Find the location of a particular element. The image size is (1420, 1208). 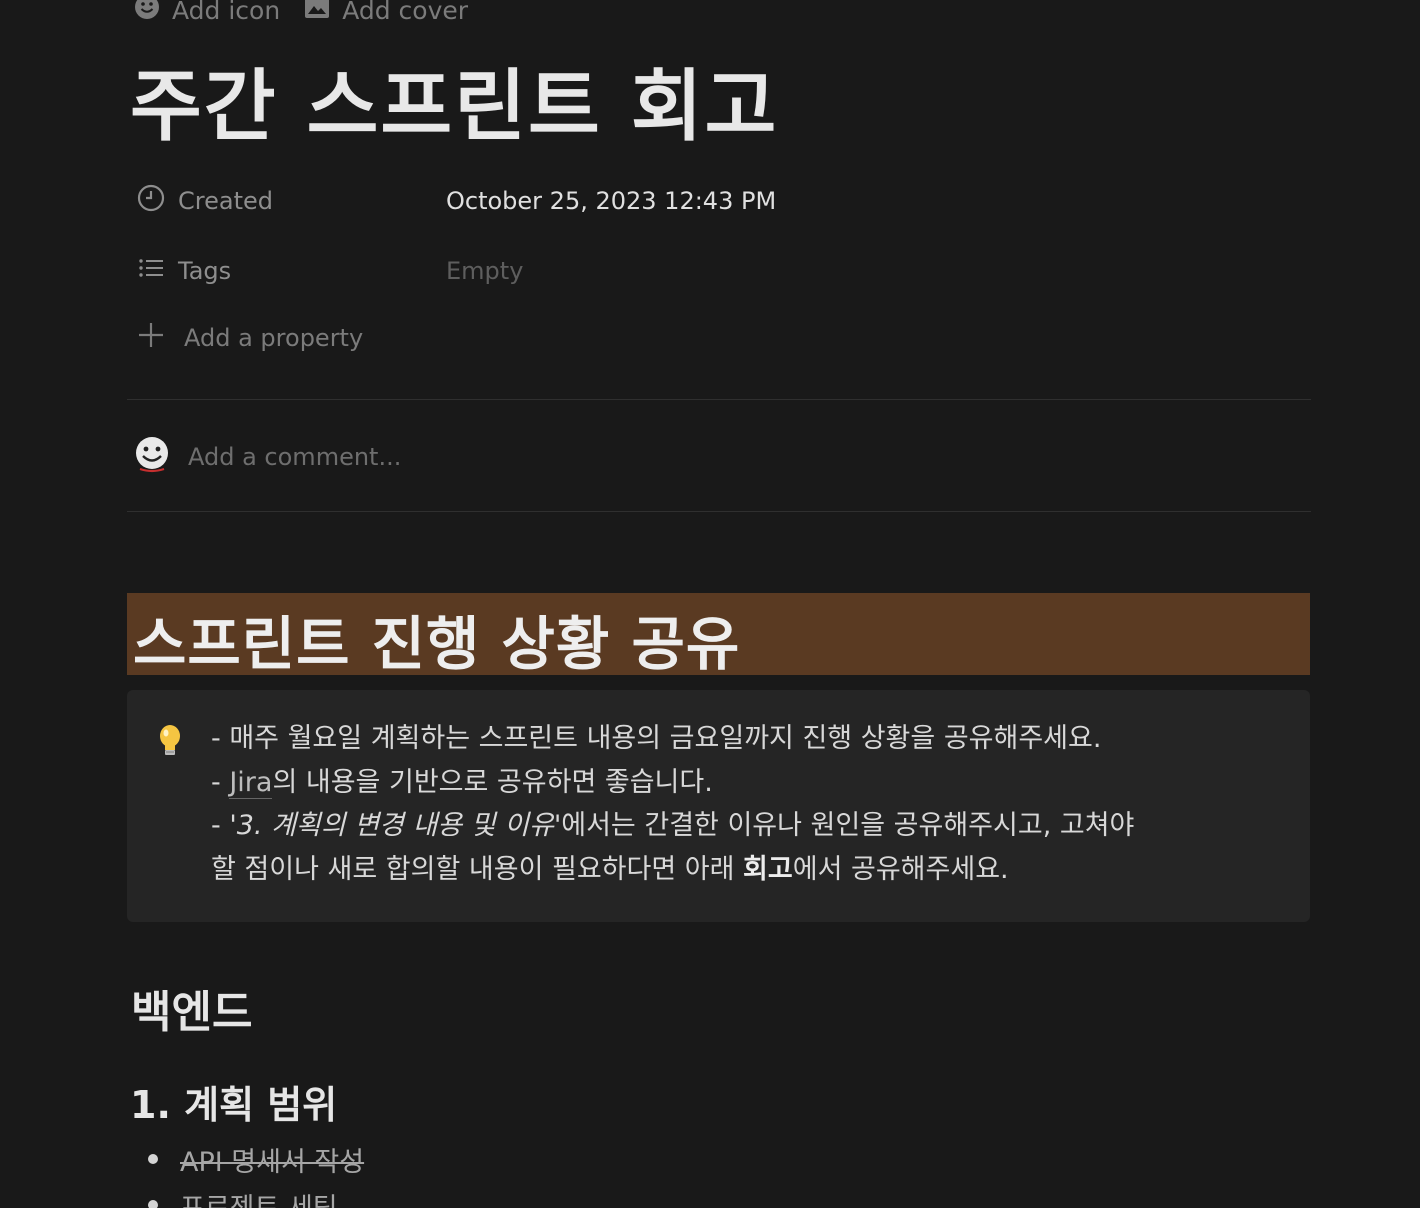

property-label: Tags is located at coordinates (291, 271).